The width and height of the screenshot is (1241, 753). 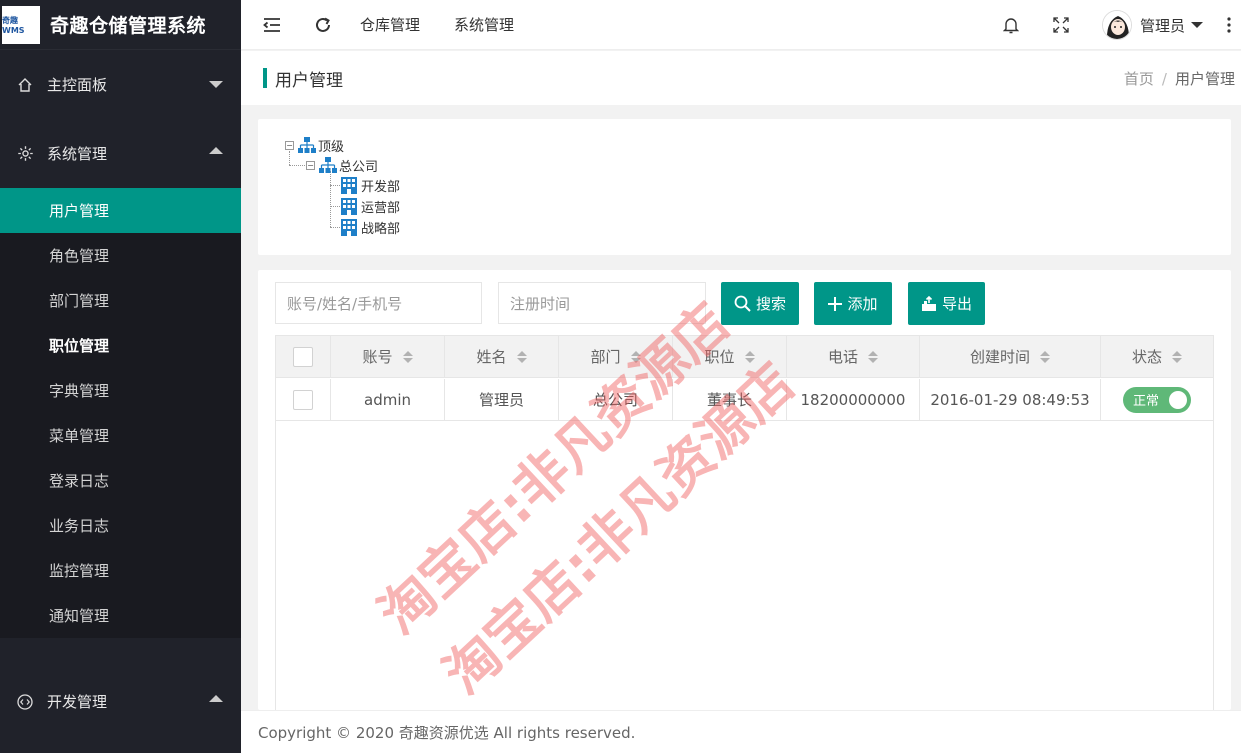 I want to click on column-header-label: 电话, so click(x=842, y=357).